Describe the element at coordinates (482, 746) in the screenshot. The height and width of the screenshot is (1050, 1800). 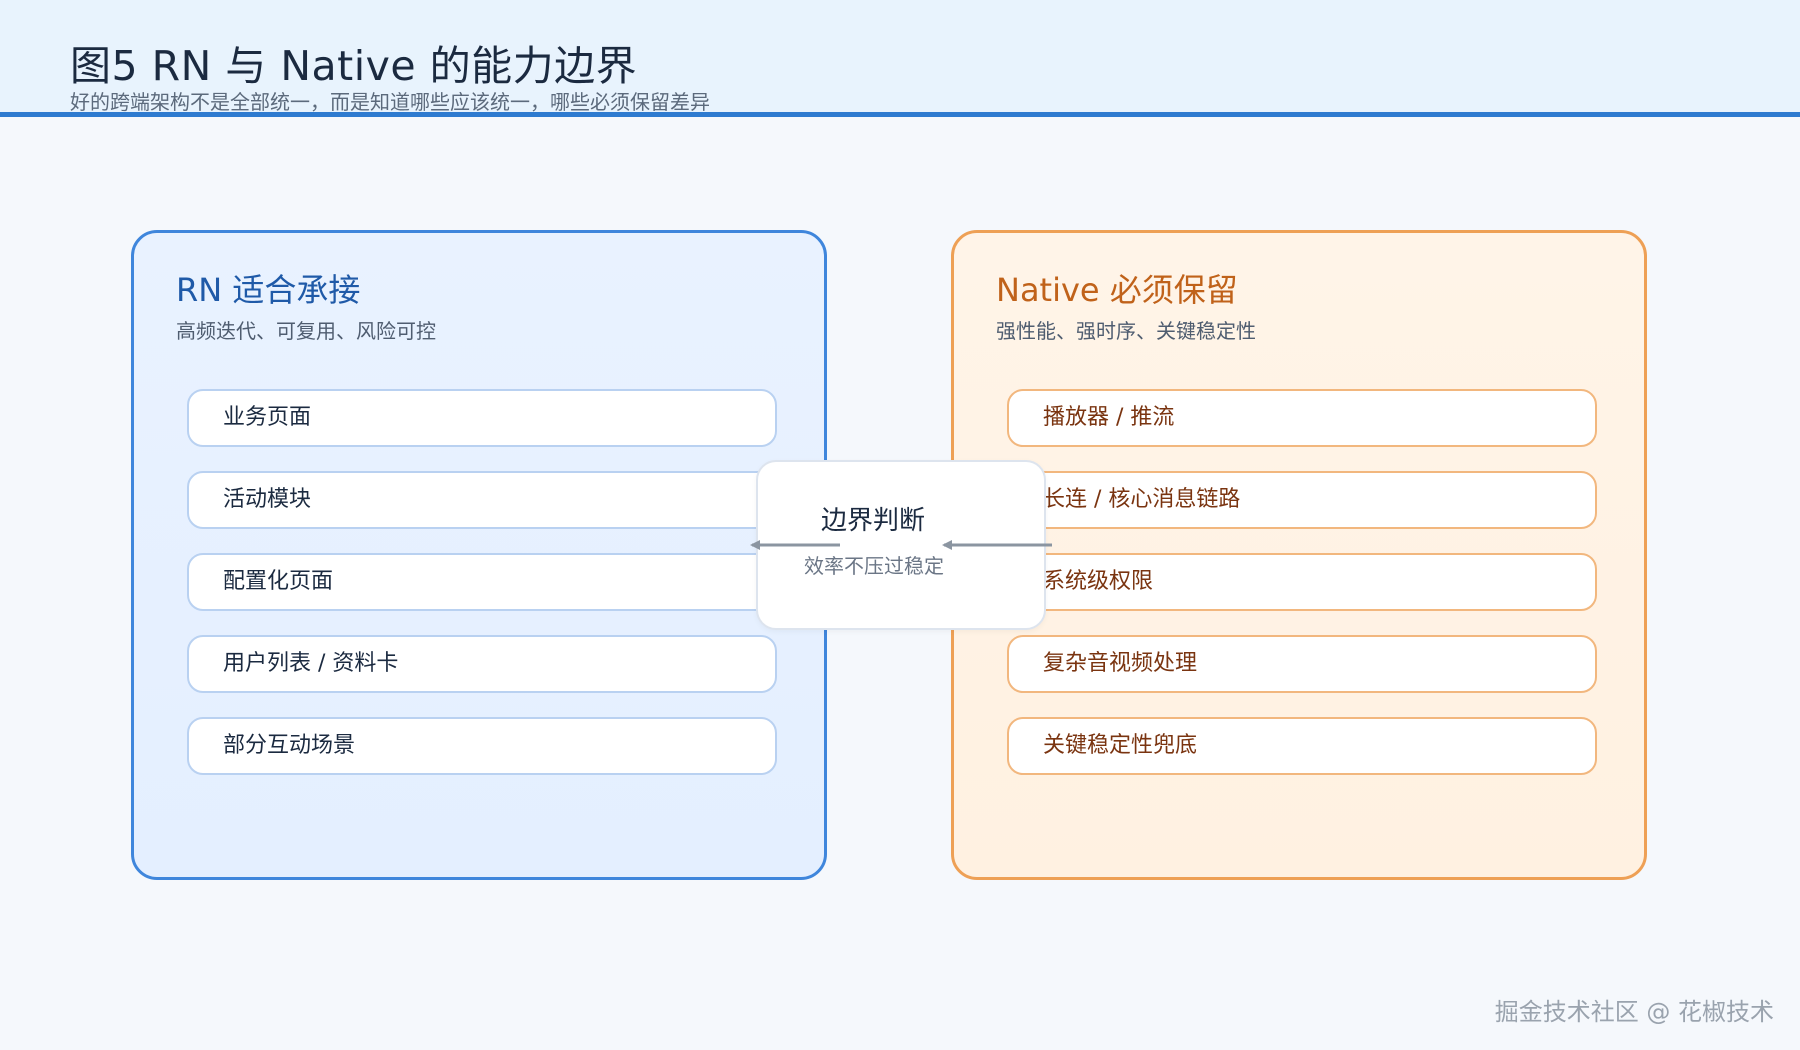
I see `rn-item-interaction: 部分互动场景` at that location.